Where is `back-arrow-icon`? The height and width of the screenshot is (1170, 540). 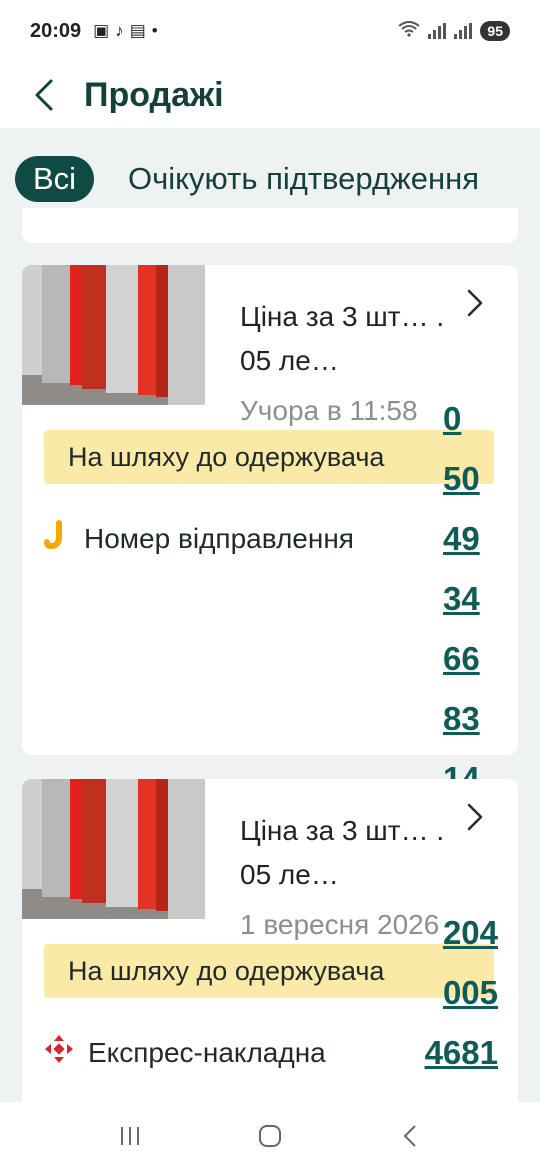
back-arrow-icon is located at coordinates (44, 95).